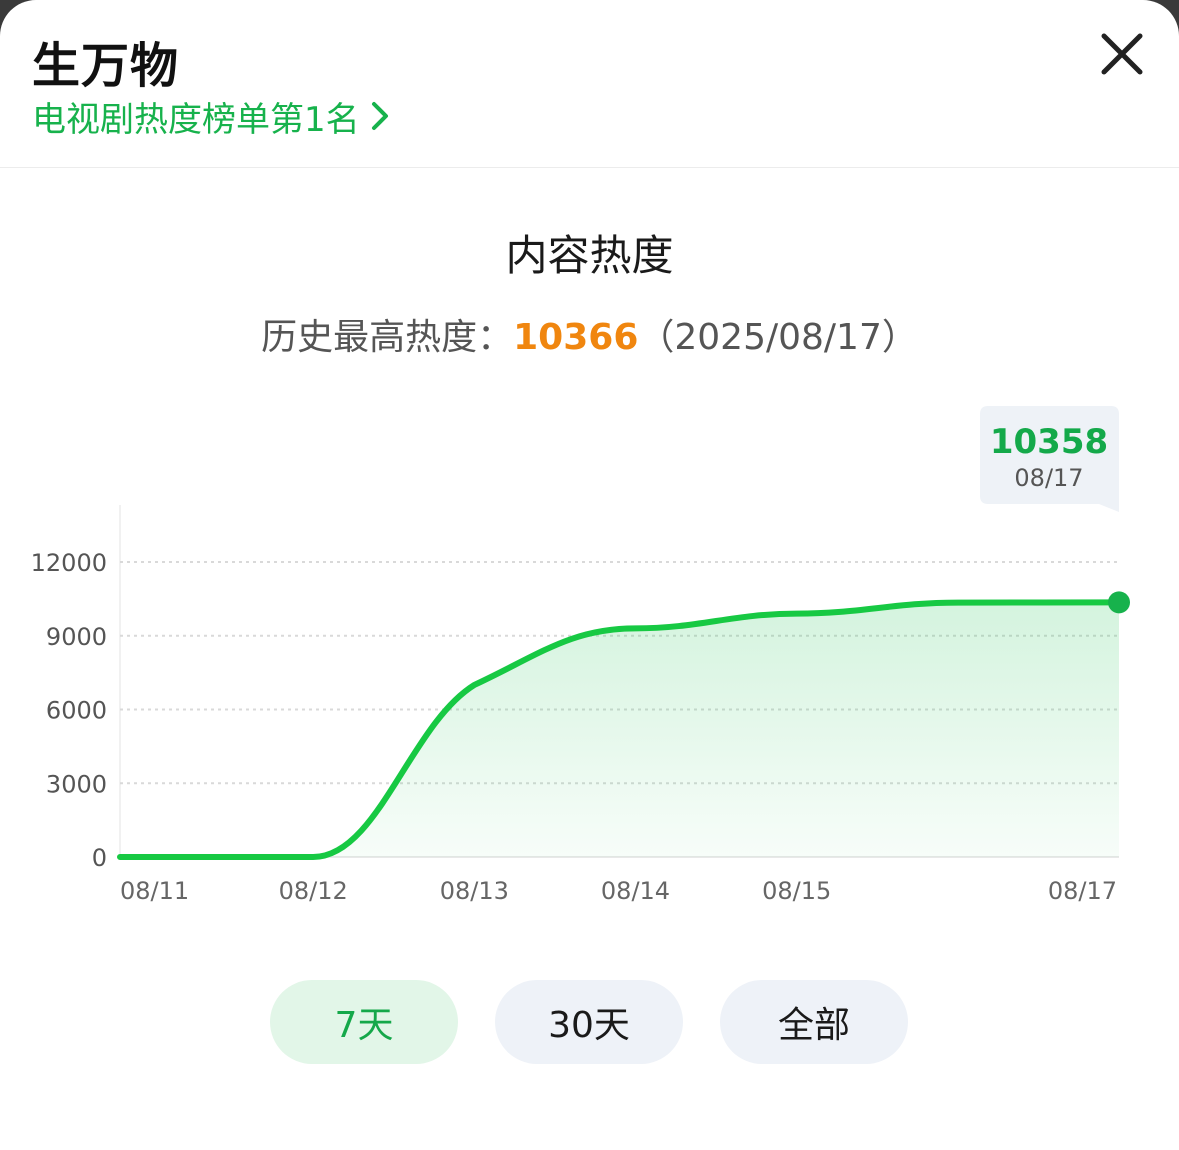  What do you see at coordinates (387, 337) in the screenshot?
I see `peak-prefix: 历史最高热度：` at bounding box center [387, 337].